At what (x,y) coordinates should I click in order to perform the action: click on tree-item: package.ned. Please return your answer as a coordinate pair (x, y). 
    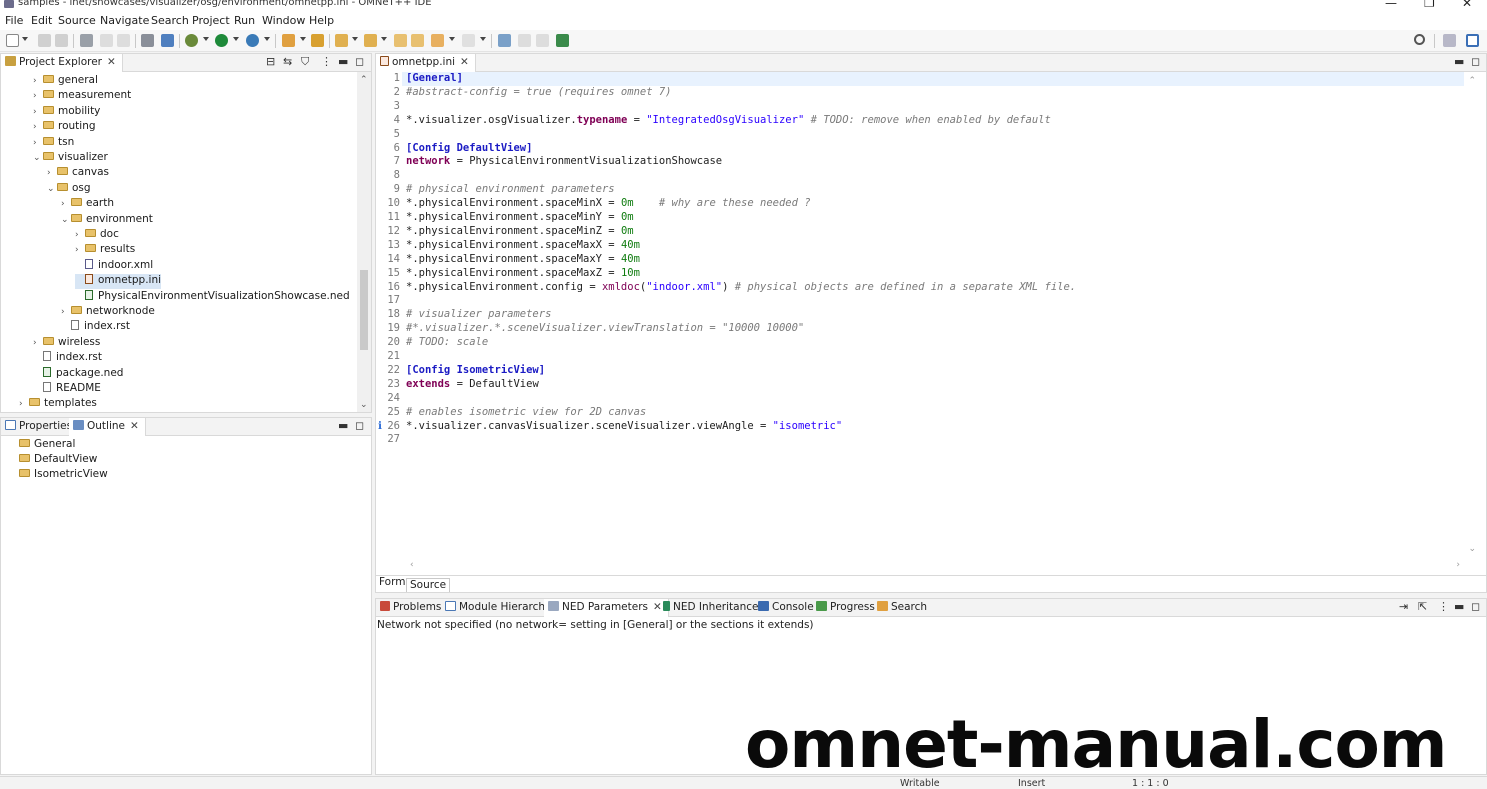
    Looking at the image, I should click on (78, 374).